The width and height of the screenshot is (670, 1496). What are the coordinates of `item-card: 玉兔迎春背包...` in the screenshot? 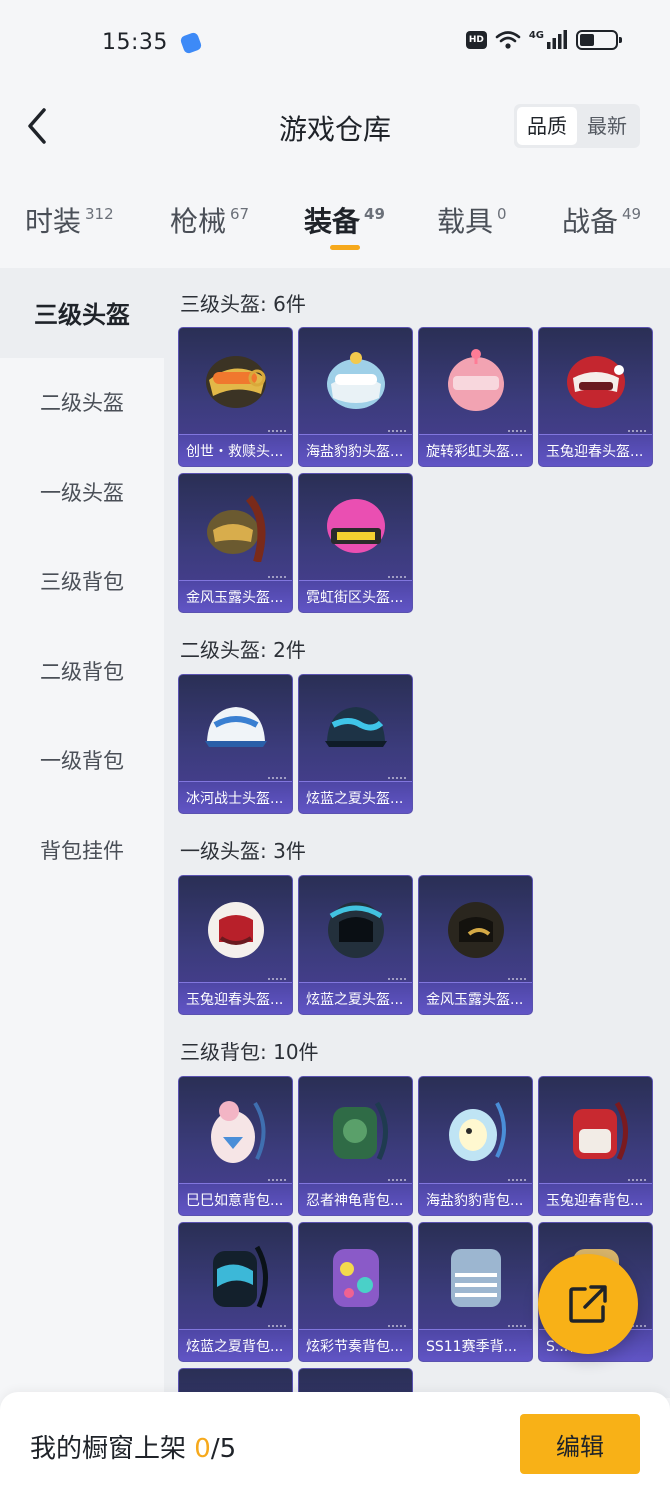 It's located at (595, 1146).